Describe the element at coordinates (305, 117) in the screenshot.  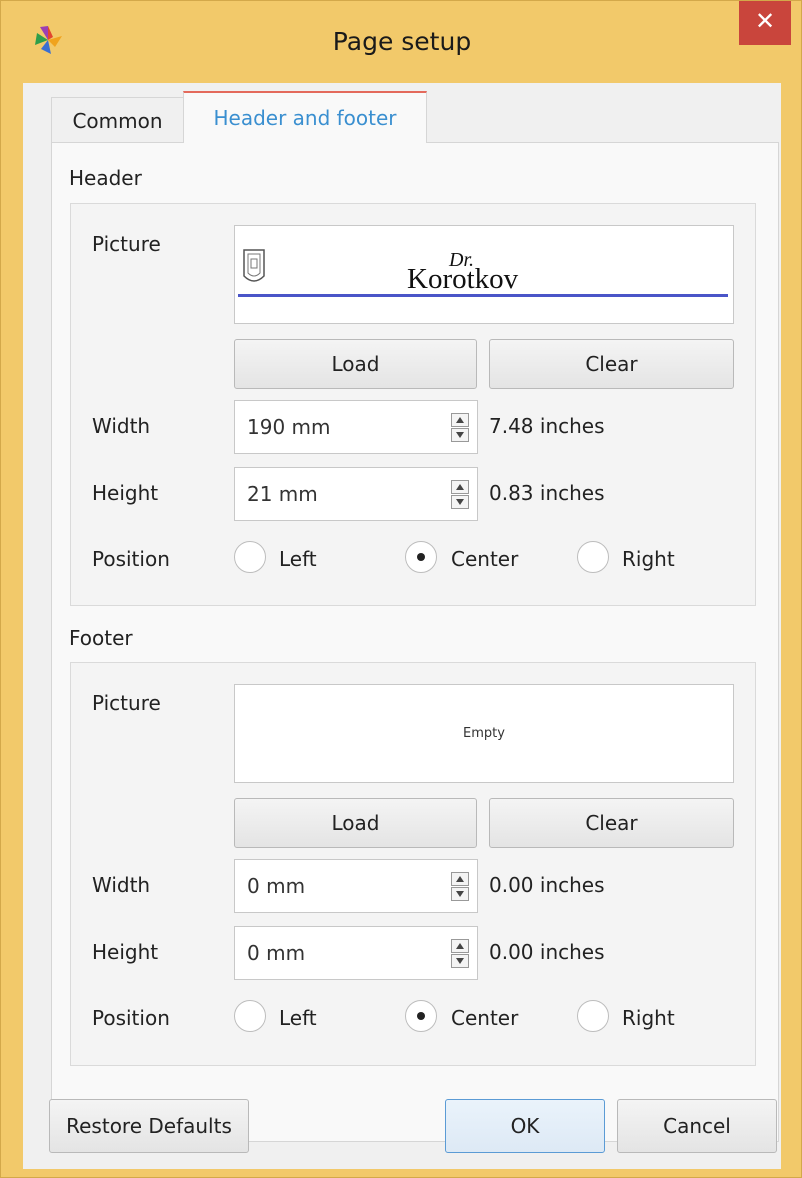
I see `tab-header-and-footer: Header and footer` at that location.